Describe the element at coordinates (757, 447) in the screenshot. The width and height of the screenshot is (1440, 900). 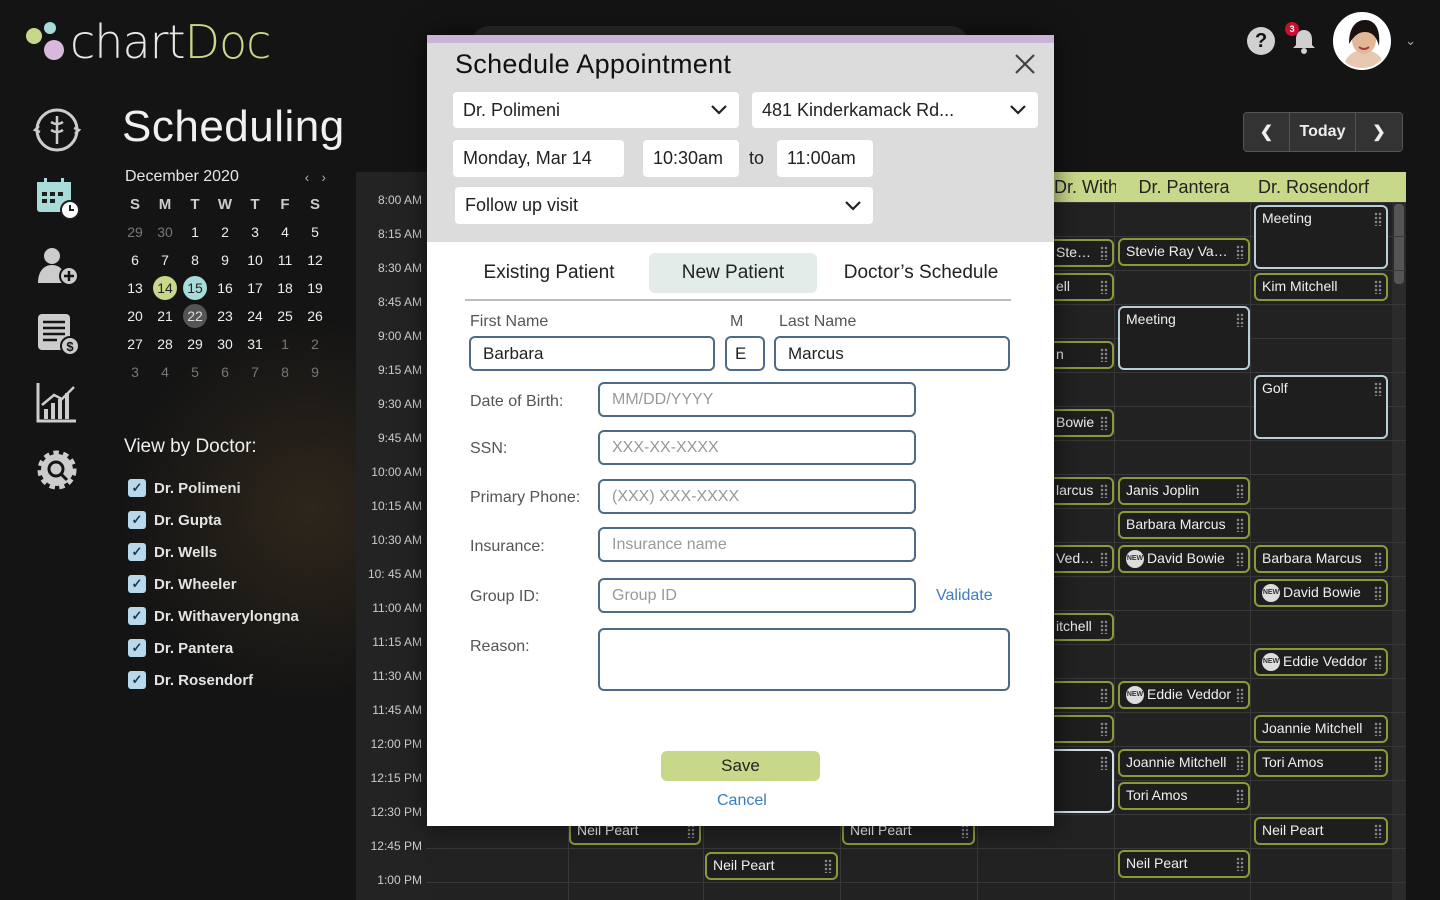
I see `ssn-field: XXX-XX-XXXX` at that location.